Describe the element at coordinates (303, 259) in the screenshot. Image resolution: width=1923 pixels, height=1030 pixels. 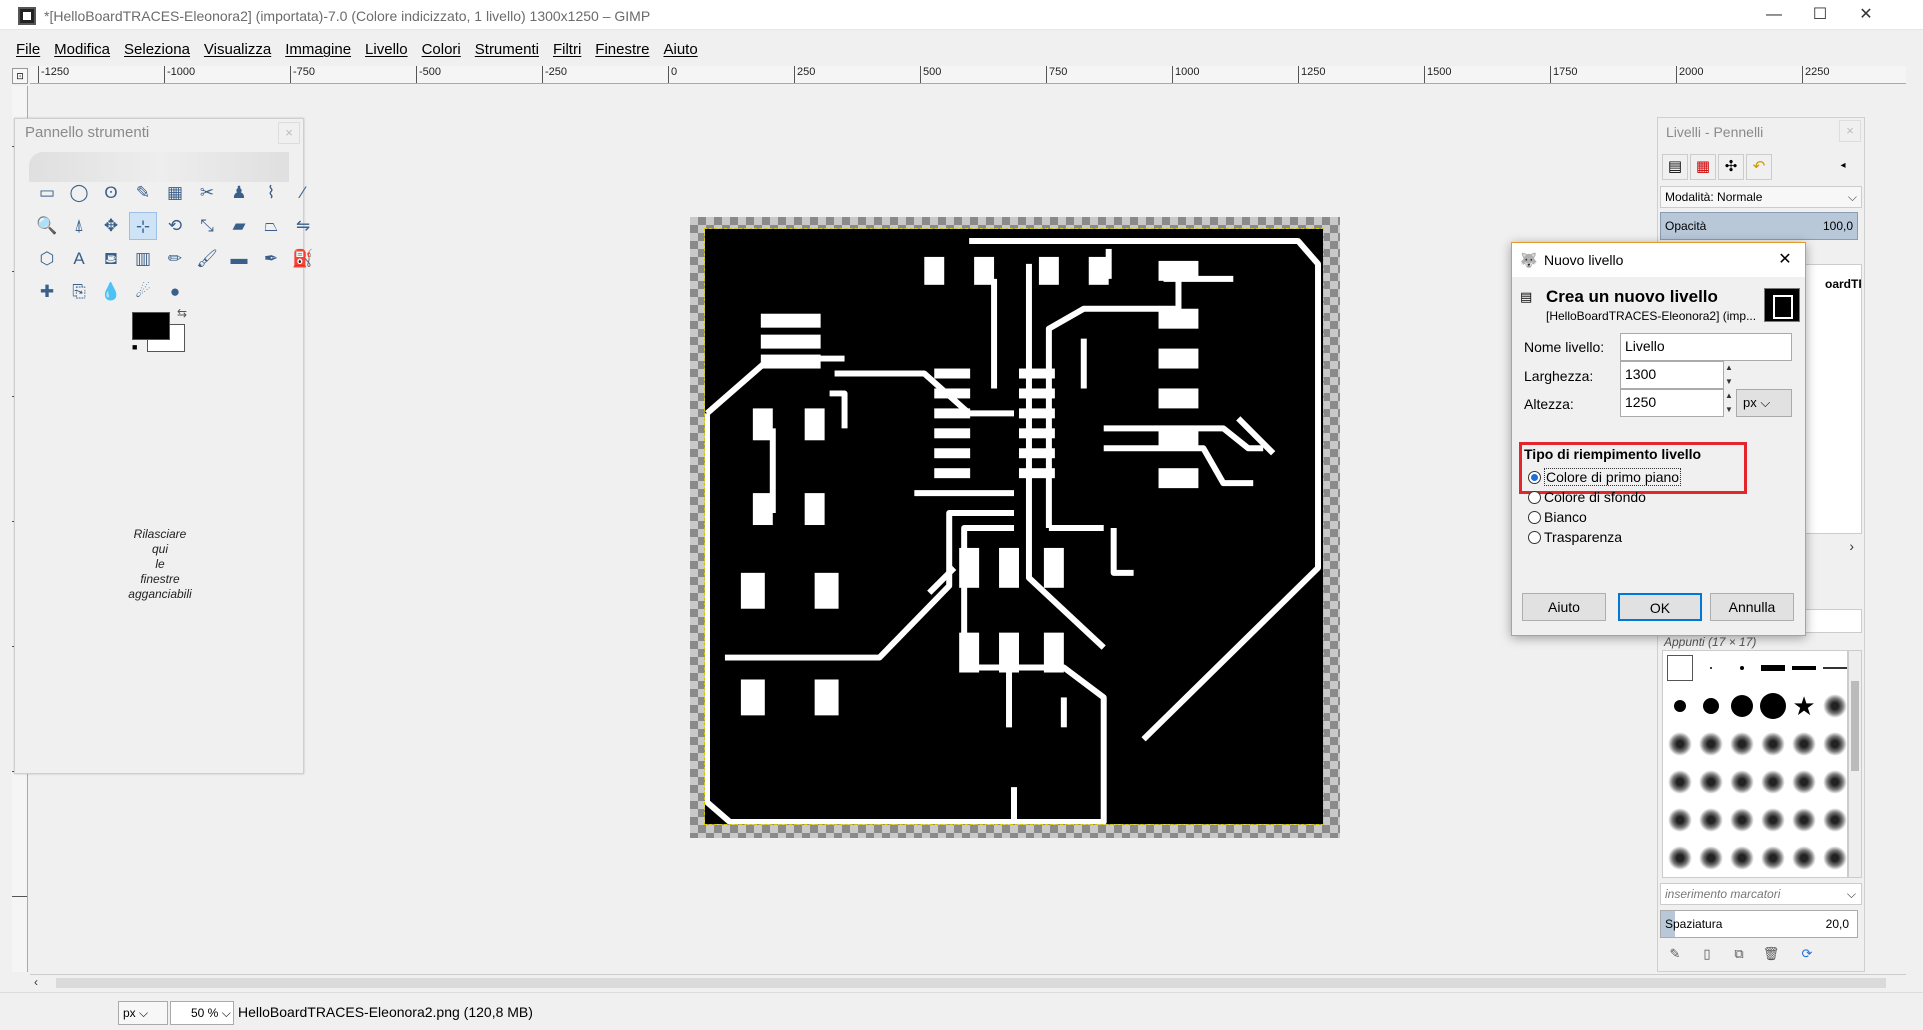
I see `ink-icon: ⛽` at that location.